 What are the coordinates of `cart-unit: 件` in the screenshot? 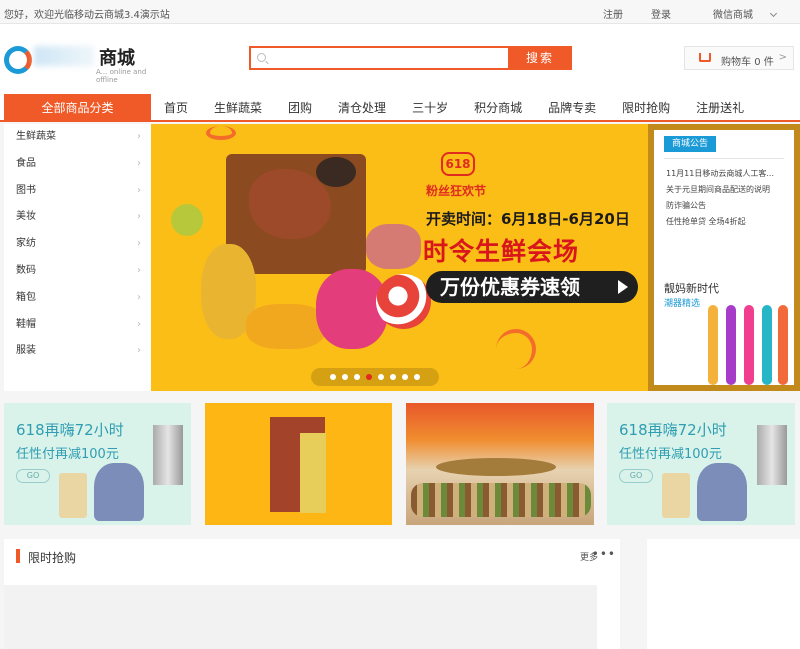 It's located at (768, 62).